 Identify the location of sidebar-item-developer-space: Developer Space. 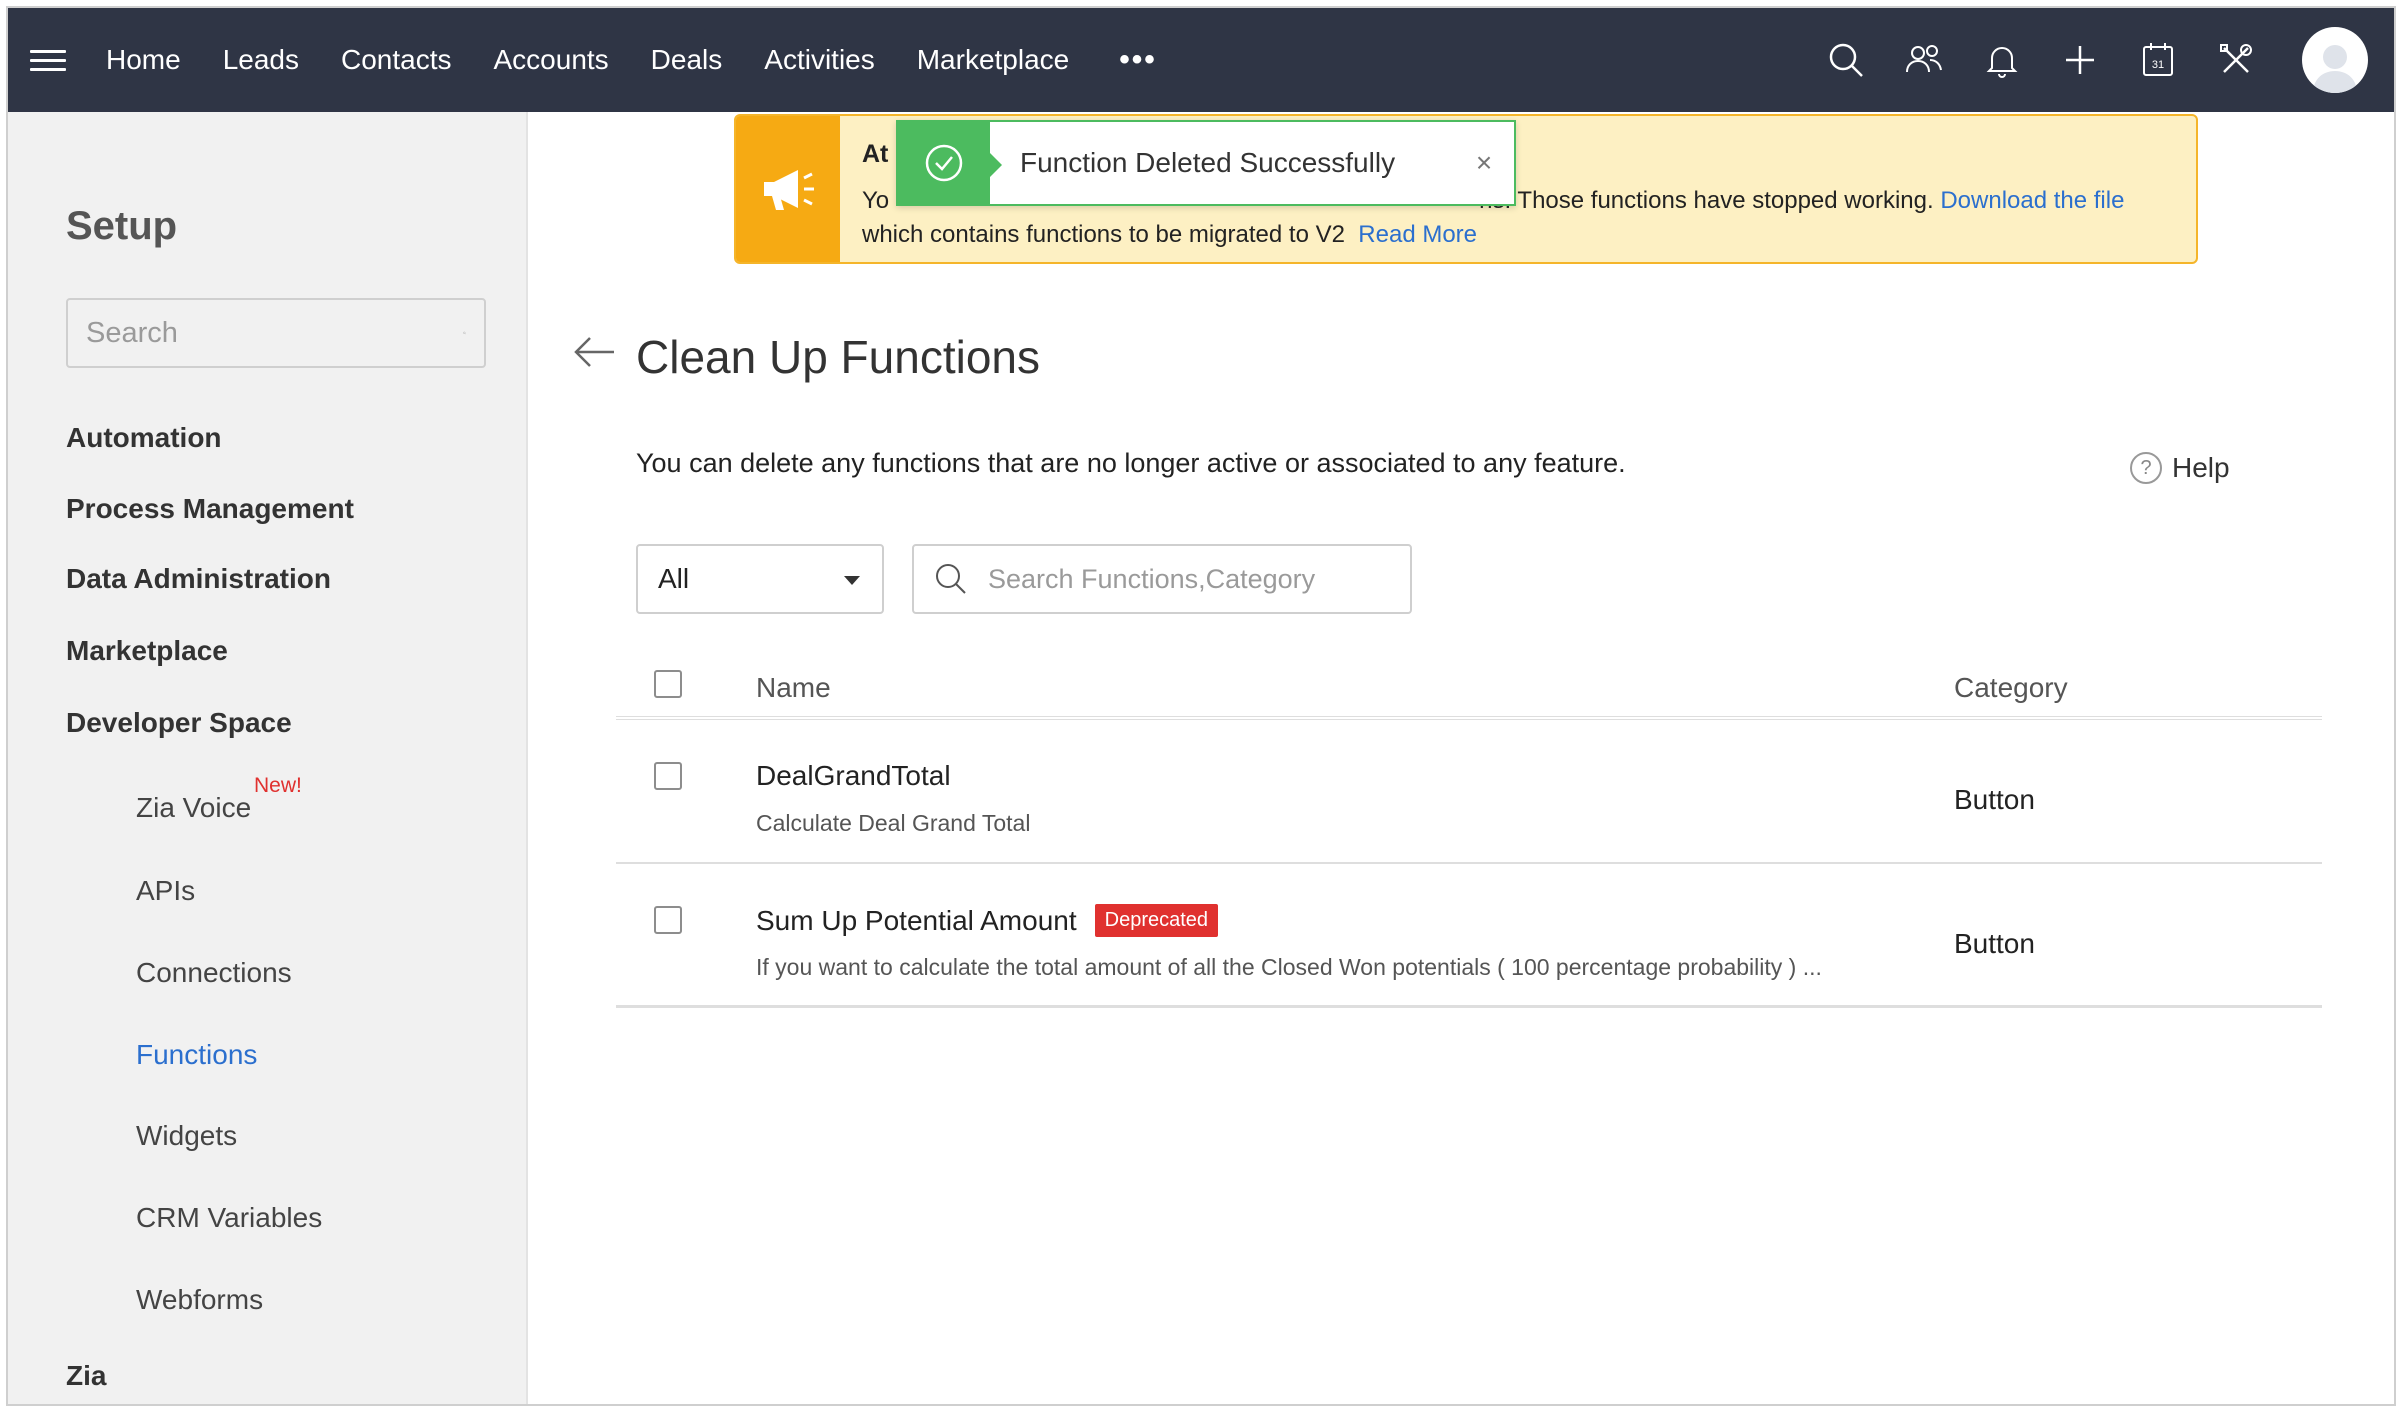
(179, 723).